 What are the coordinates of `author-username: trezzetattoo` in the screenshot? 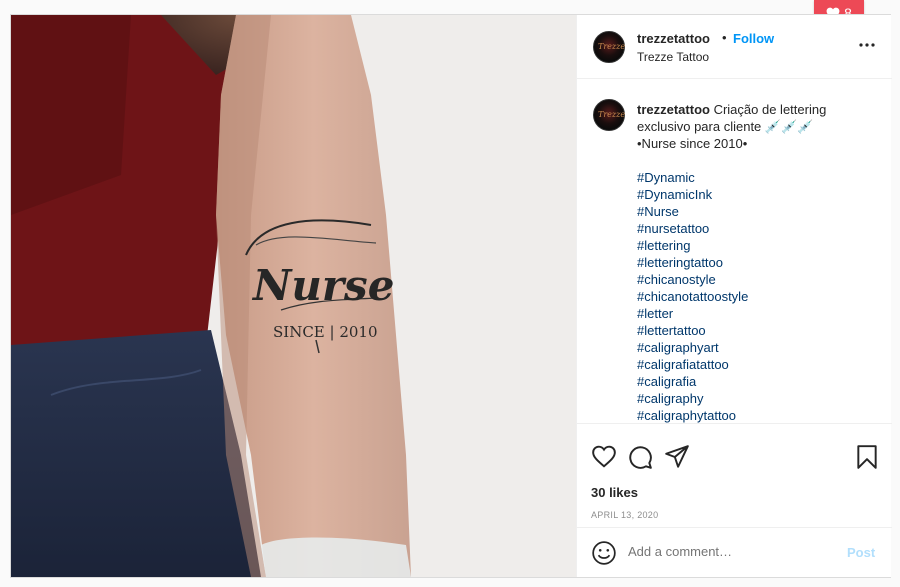 It's located at (673, 38).